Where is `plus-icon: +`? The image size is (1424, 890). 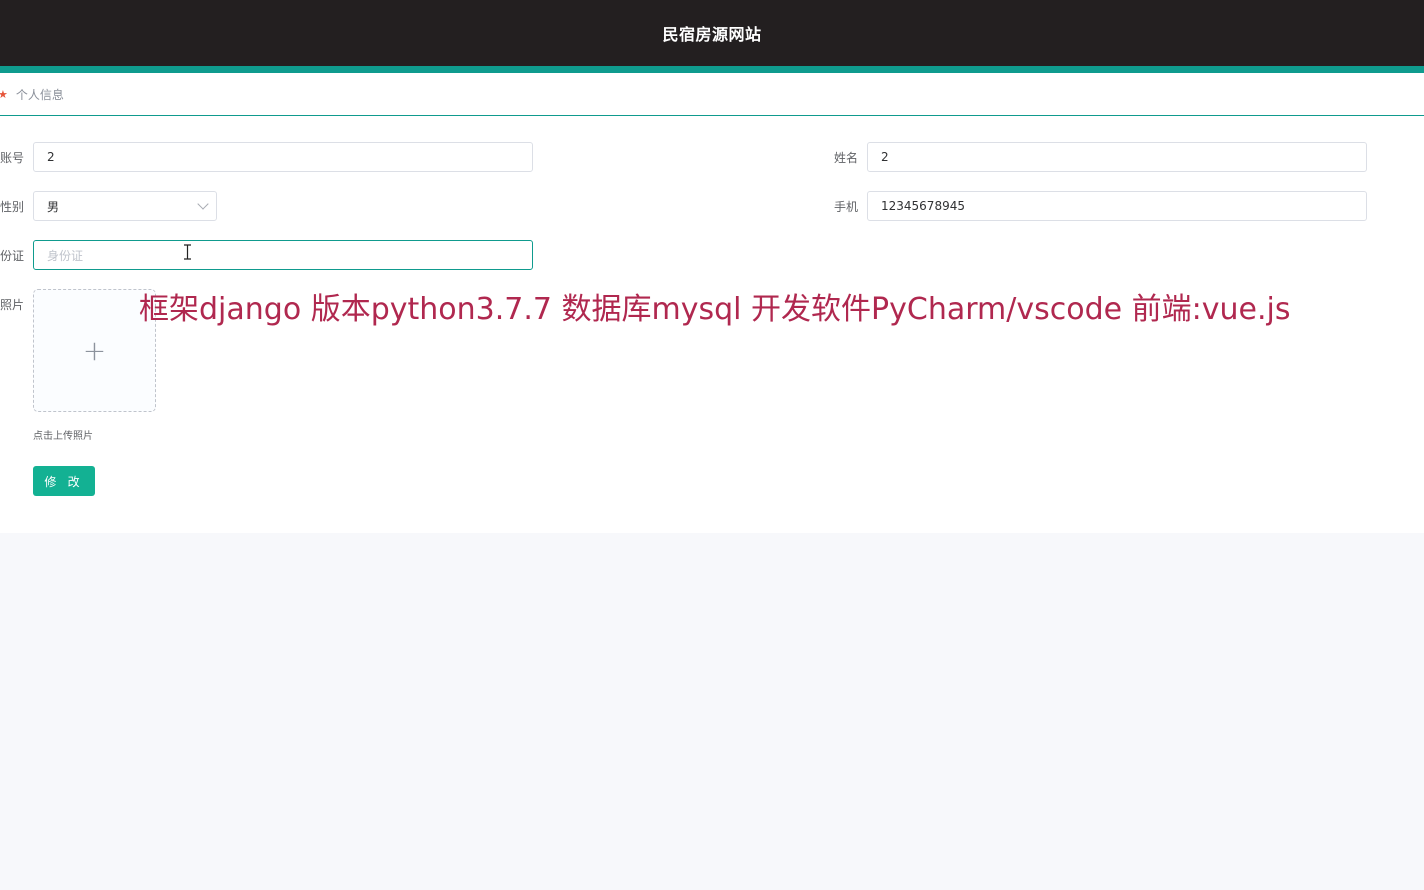 plus-icon: + is located at coordinates (94, 350).